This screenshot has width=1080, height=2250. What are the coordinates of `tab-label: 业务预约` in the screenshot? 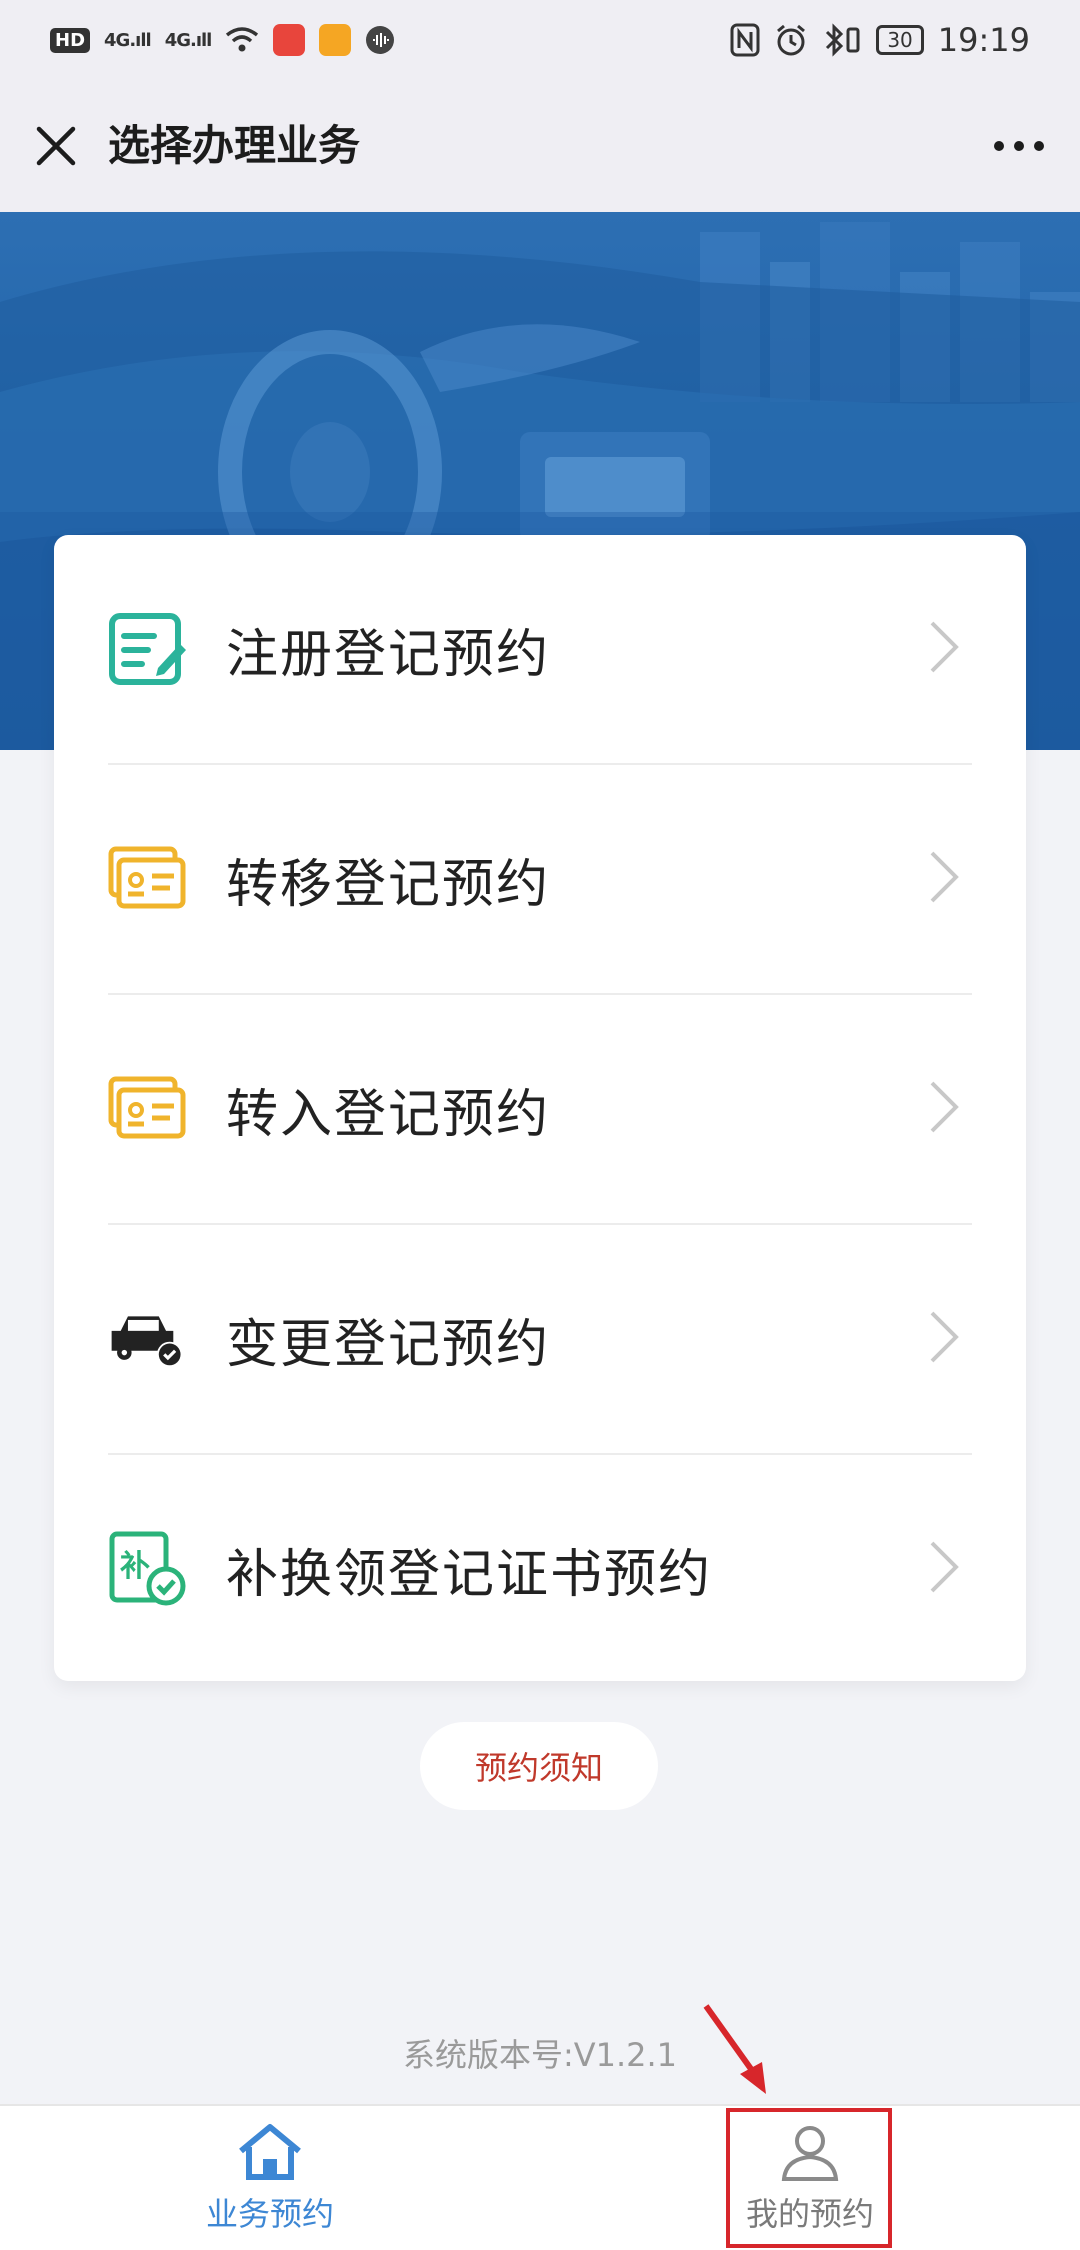 It's located at (269, 2214).